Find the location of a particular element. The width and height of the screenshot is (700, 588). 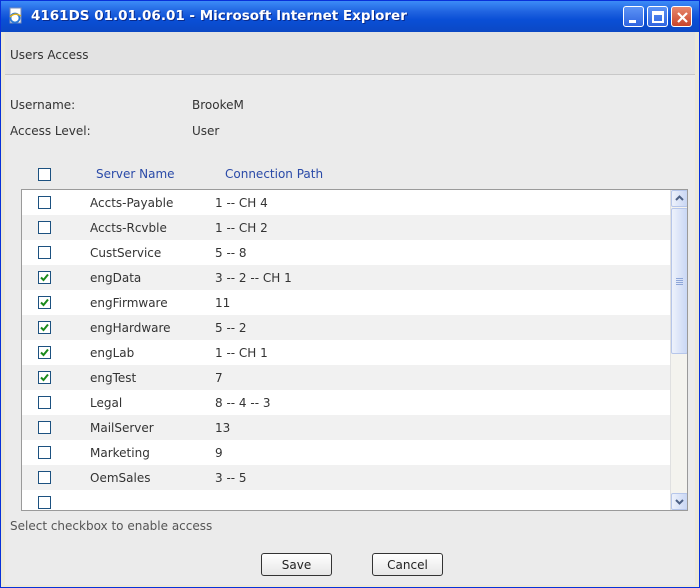

help-text: Select checkbox to enable access is located at coordinates (111, 526).